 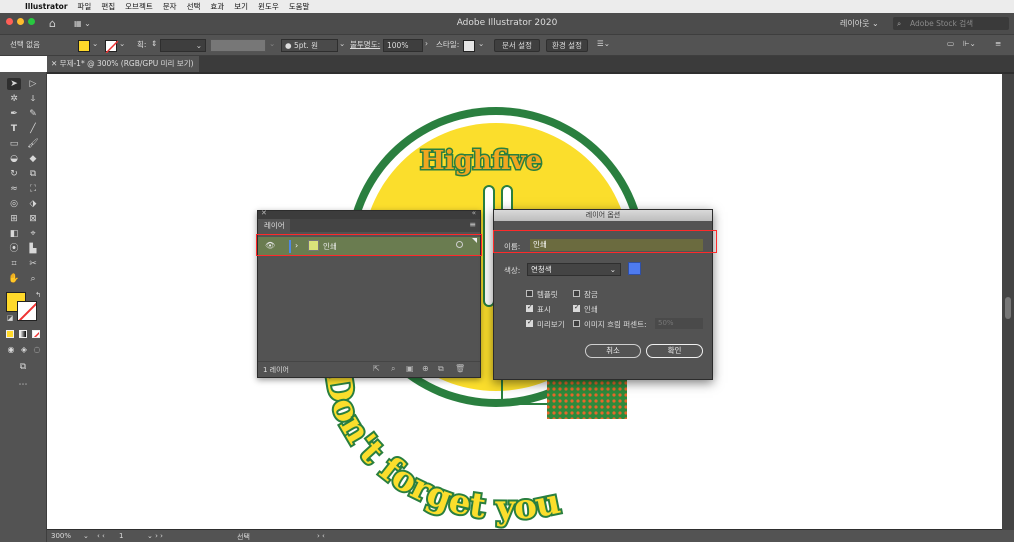 What do you see at coordinates (38, 295) in the screenshot?
I see `swap-colors-icon: ↰` at bounding box center [38, 295].